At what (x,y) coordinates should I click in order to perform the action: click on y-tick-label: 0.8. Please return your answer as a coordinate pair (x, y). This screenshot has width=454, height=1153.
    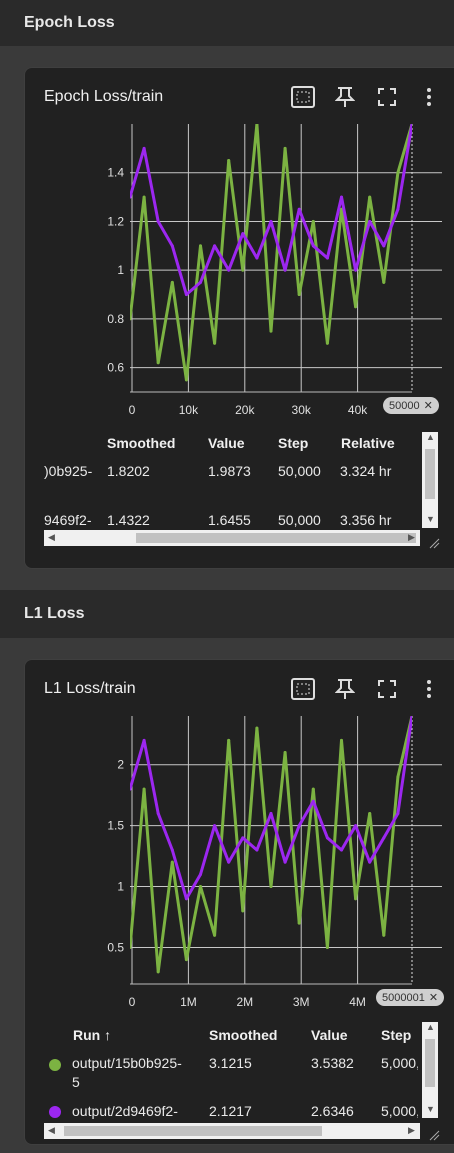
    Looking at the image, I should click on (115, 319).